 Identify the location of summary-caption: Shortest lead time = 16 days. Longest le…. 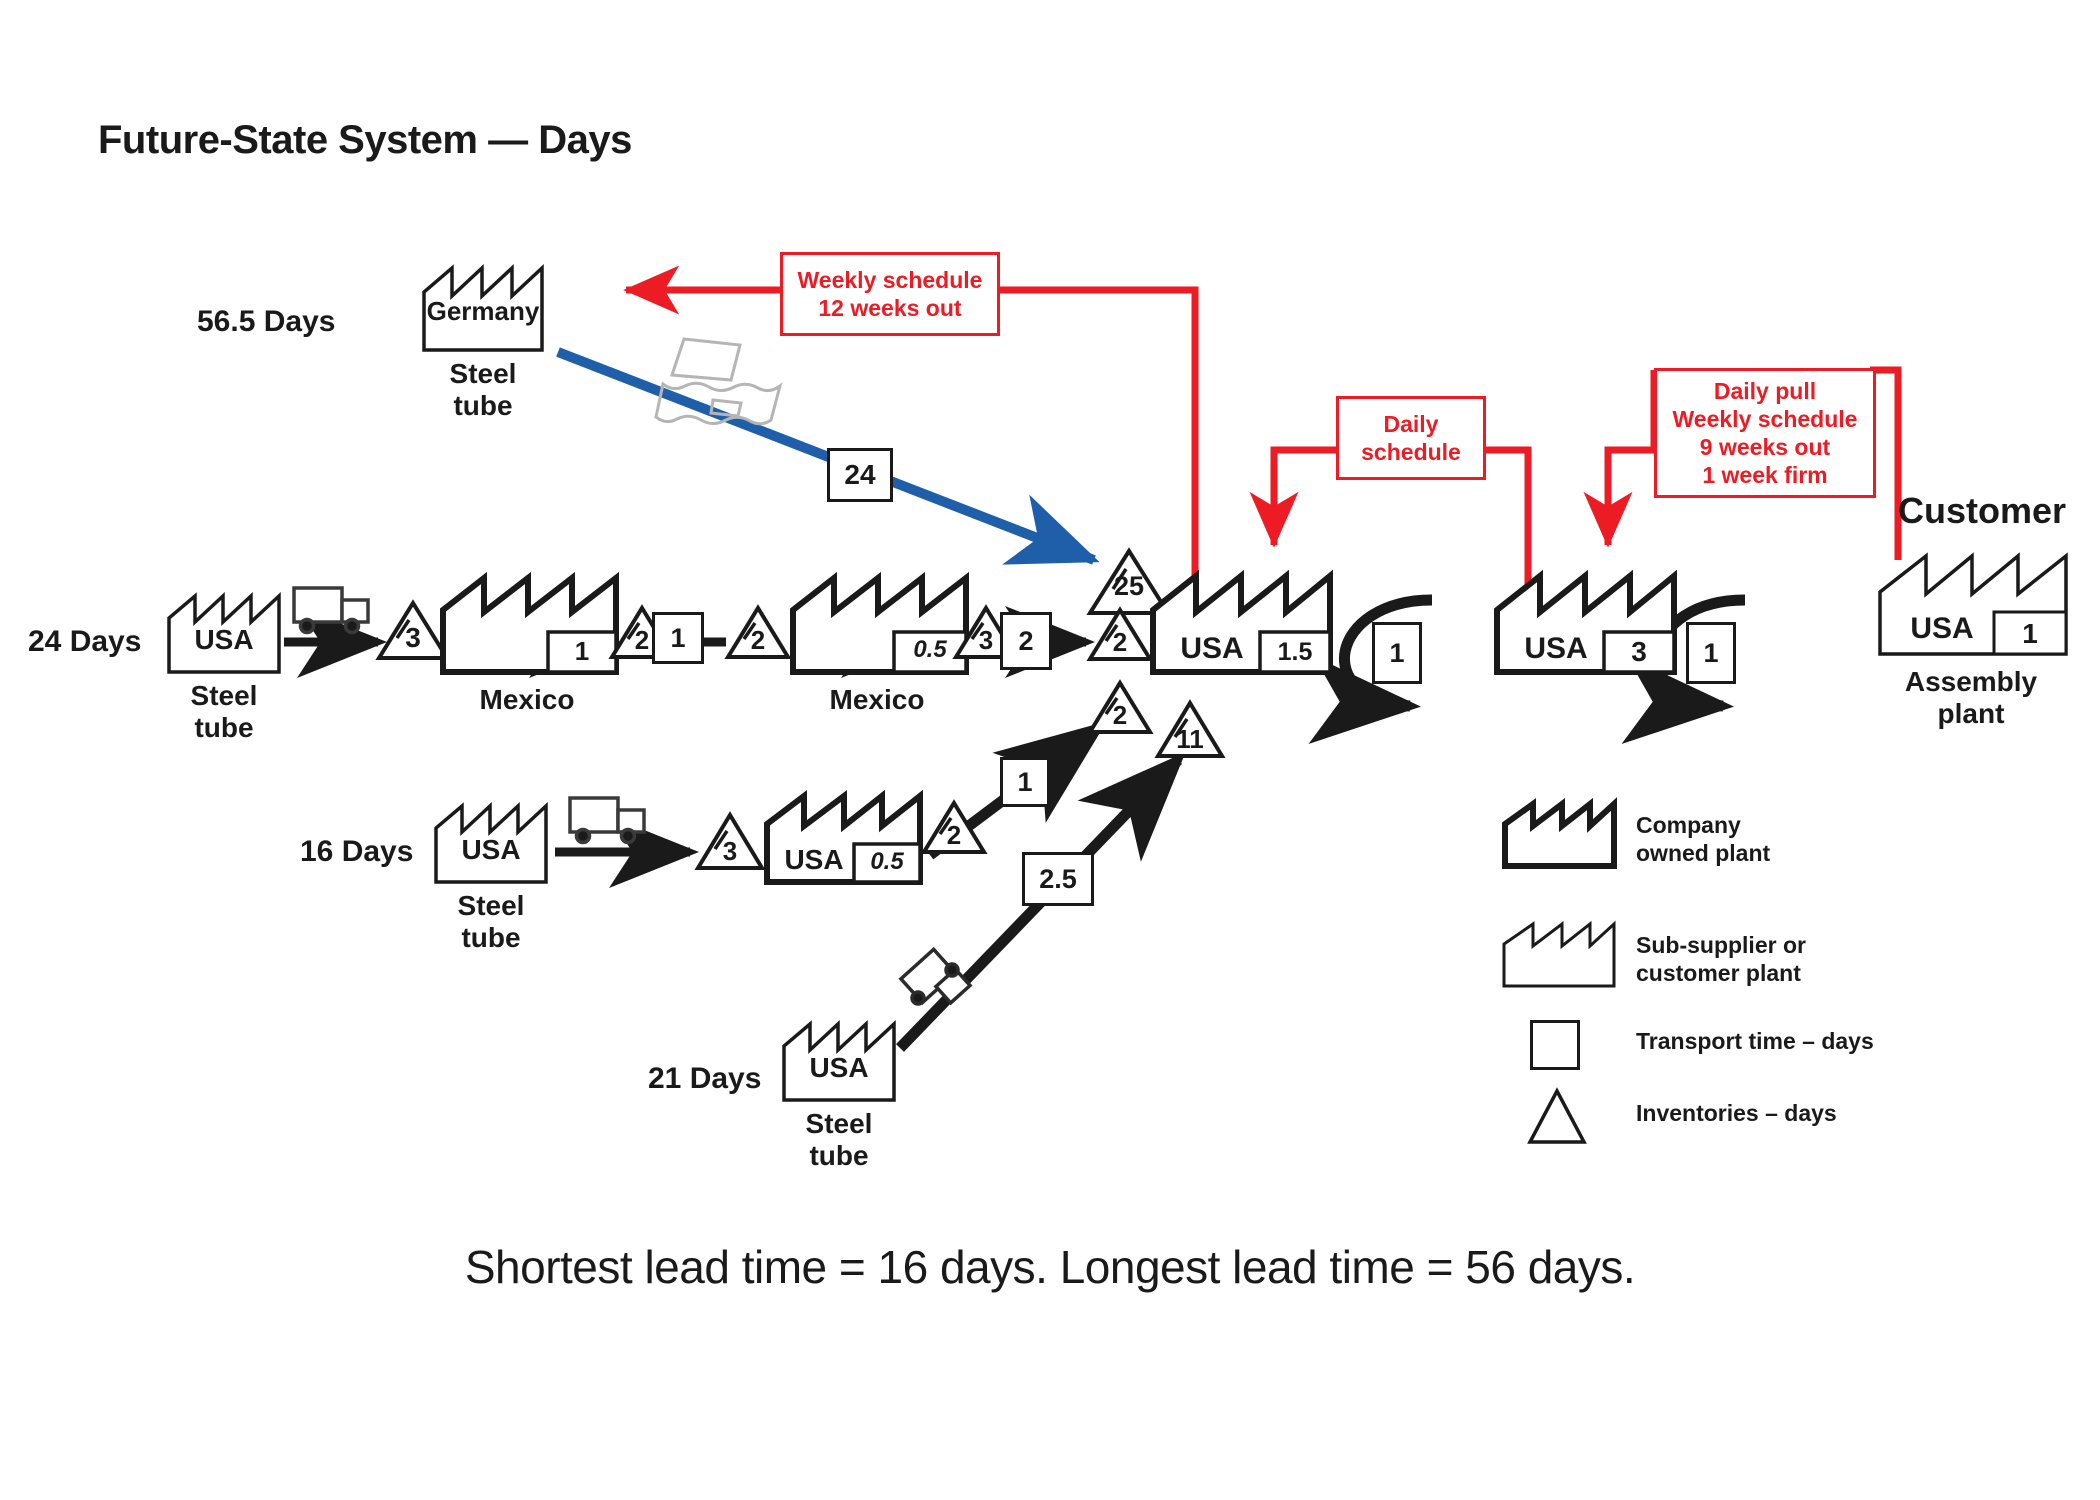
(1050, 1267).